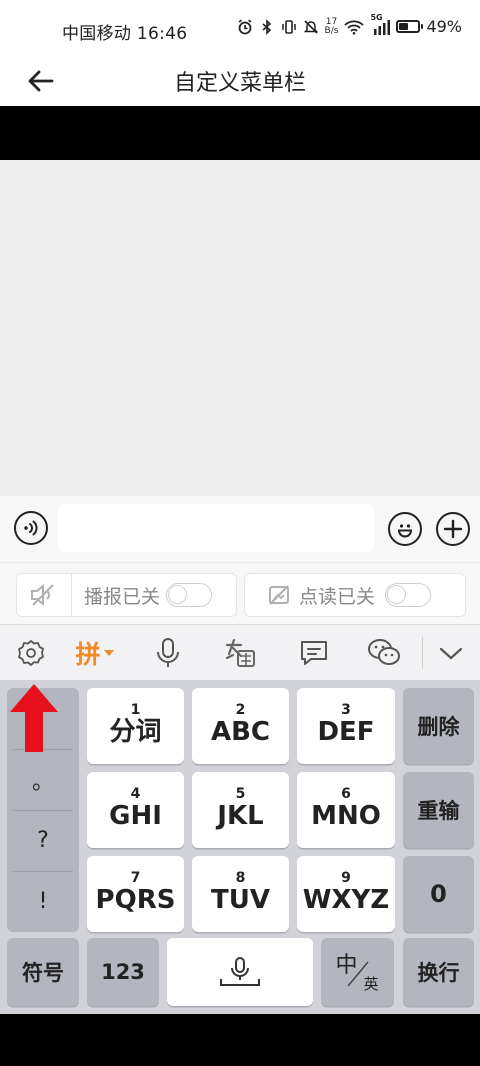  I want to click on key-number: 1, so click(135, 710).